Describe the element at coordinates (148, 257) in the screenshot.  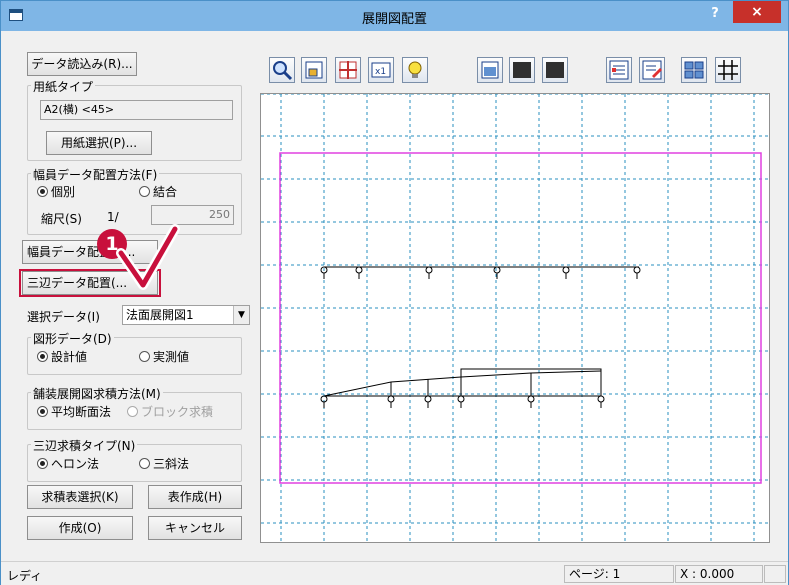
I see `checkmark-icon` at that location.